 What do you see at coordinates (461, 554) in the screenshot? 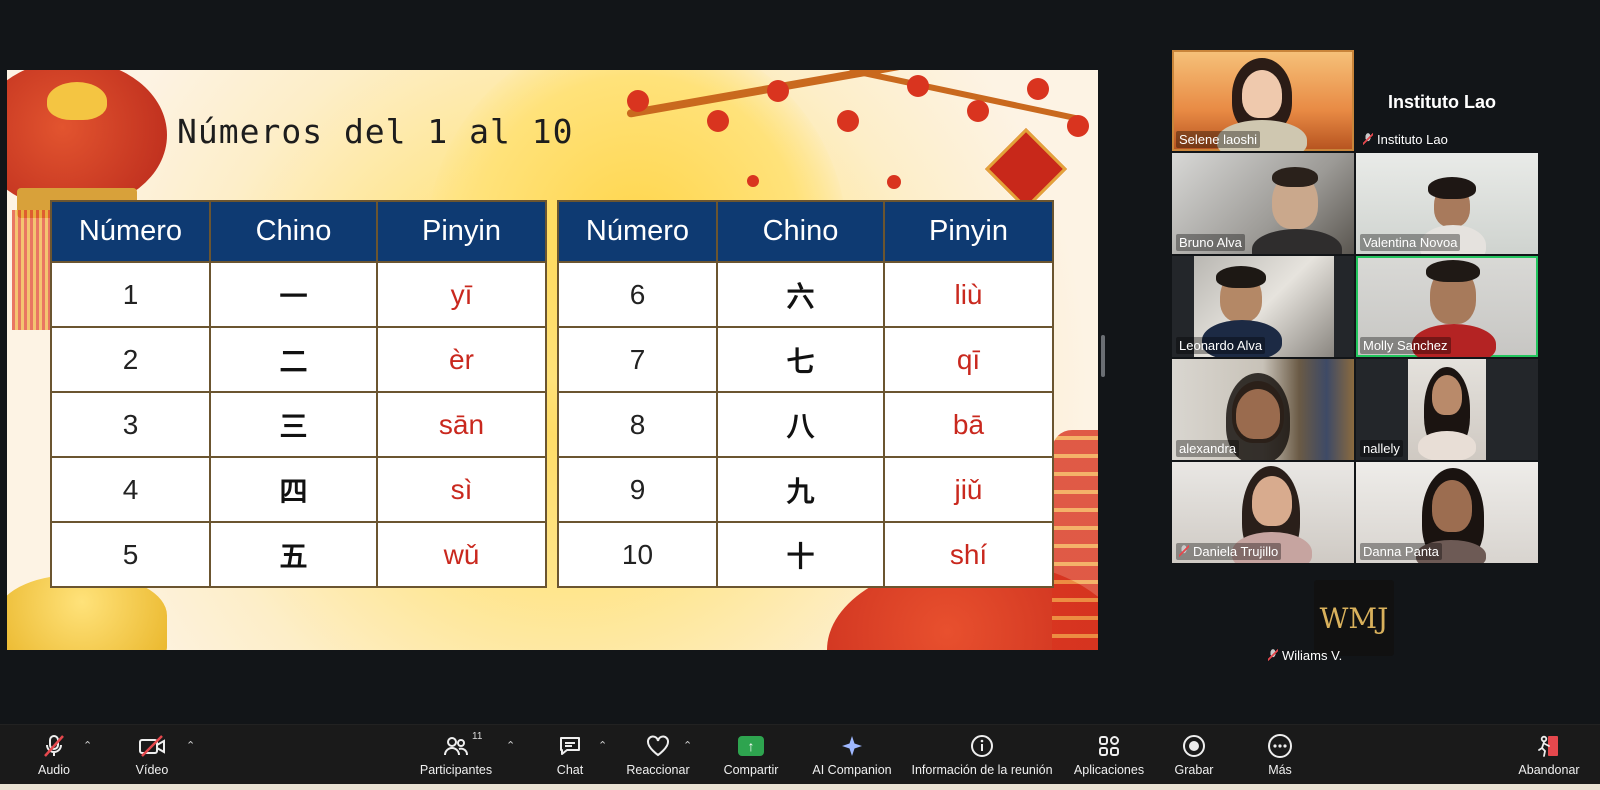
I see `pinyin-cell: wǔ` at bounding box center [461, 554].